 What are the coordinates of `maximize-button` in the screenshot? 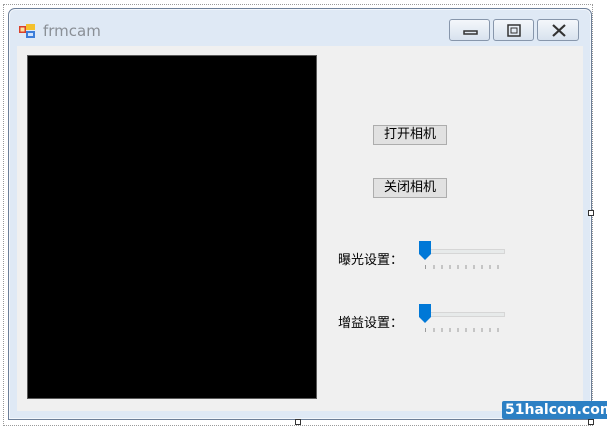 It's located at (513, 30).